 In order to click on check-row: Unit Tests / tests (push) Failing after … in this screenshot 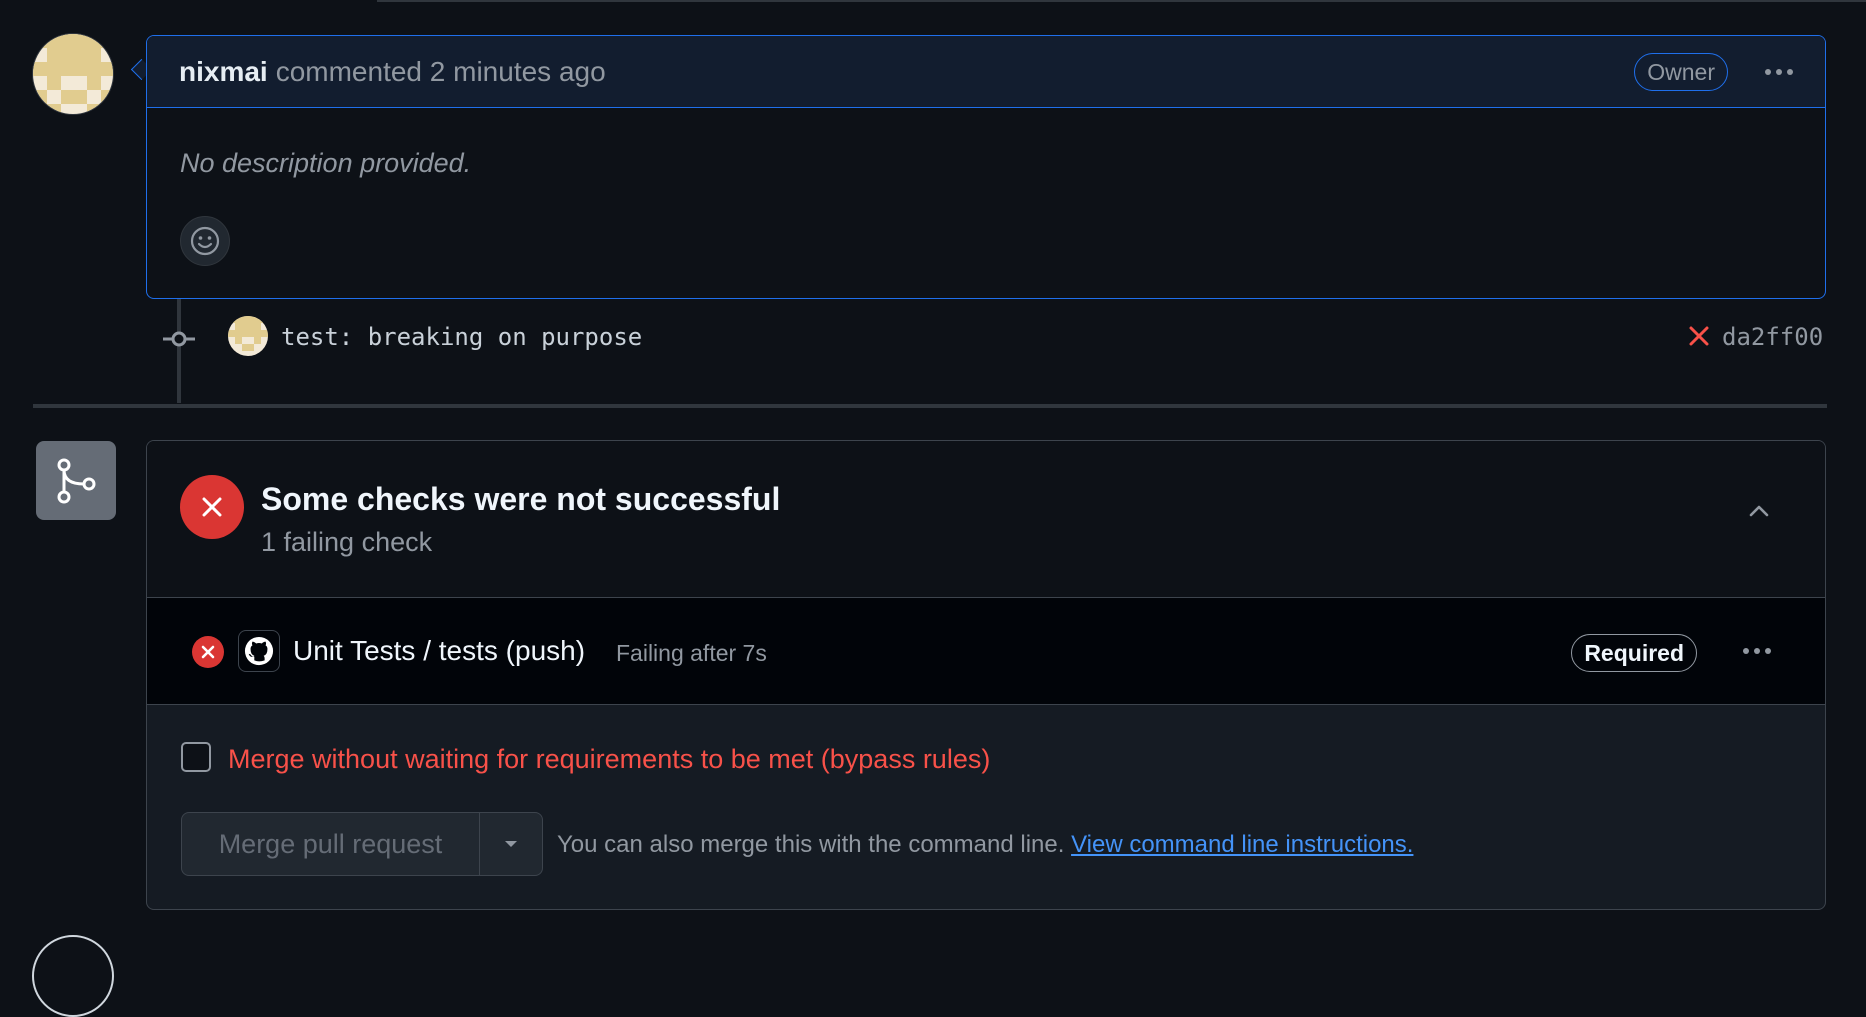, I will do `click(986, 651)`.